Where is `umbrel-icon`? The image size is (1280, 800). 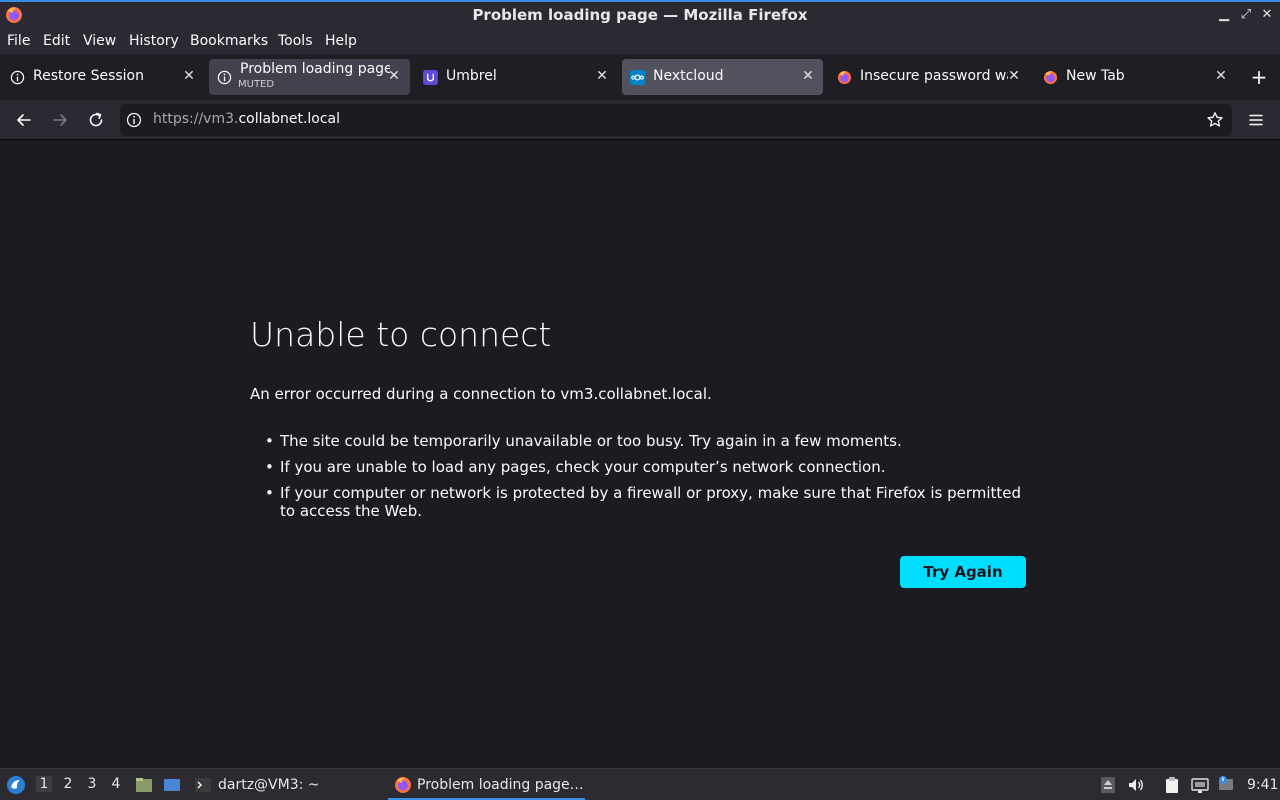
umbrel-icon is located at coordinates (430, 77).